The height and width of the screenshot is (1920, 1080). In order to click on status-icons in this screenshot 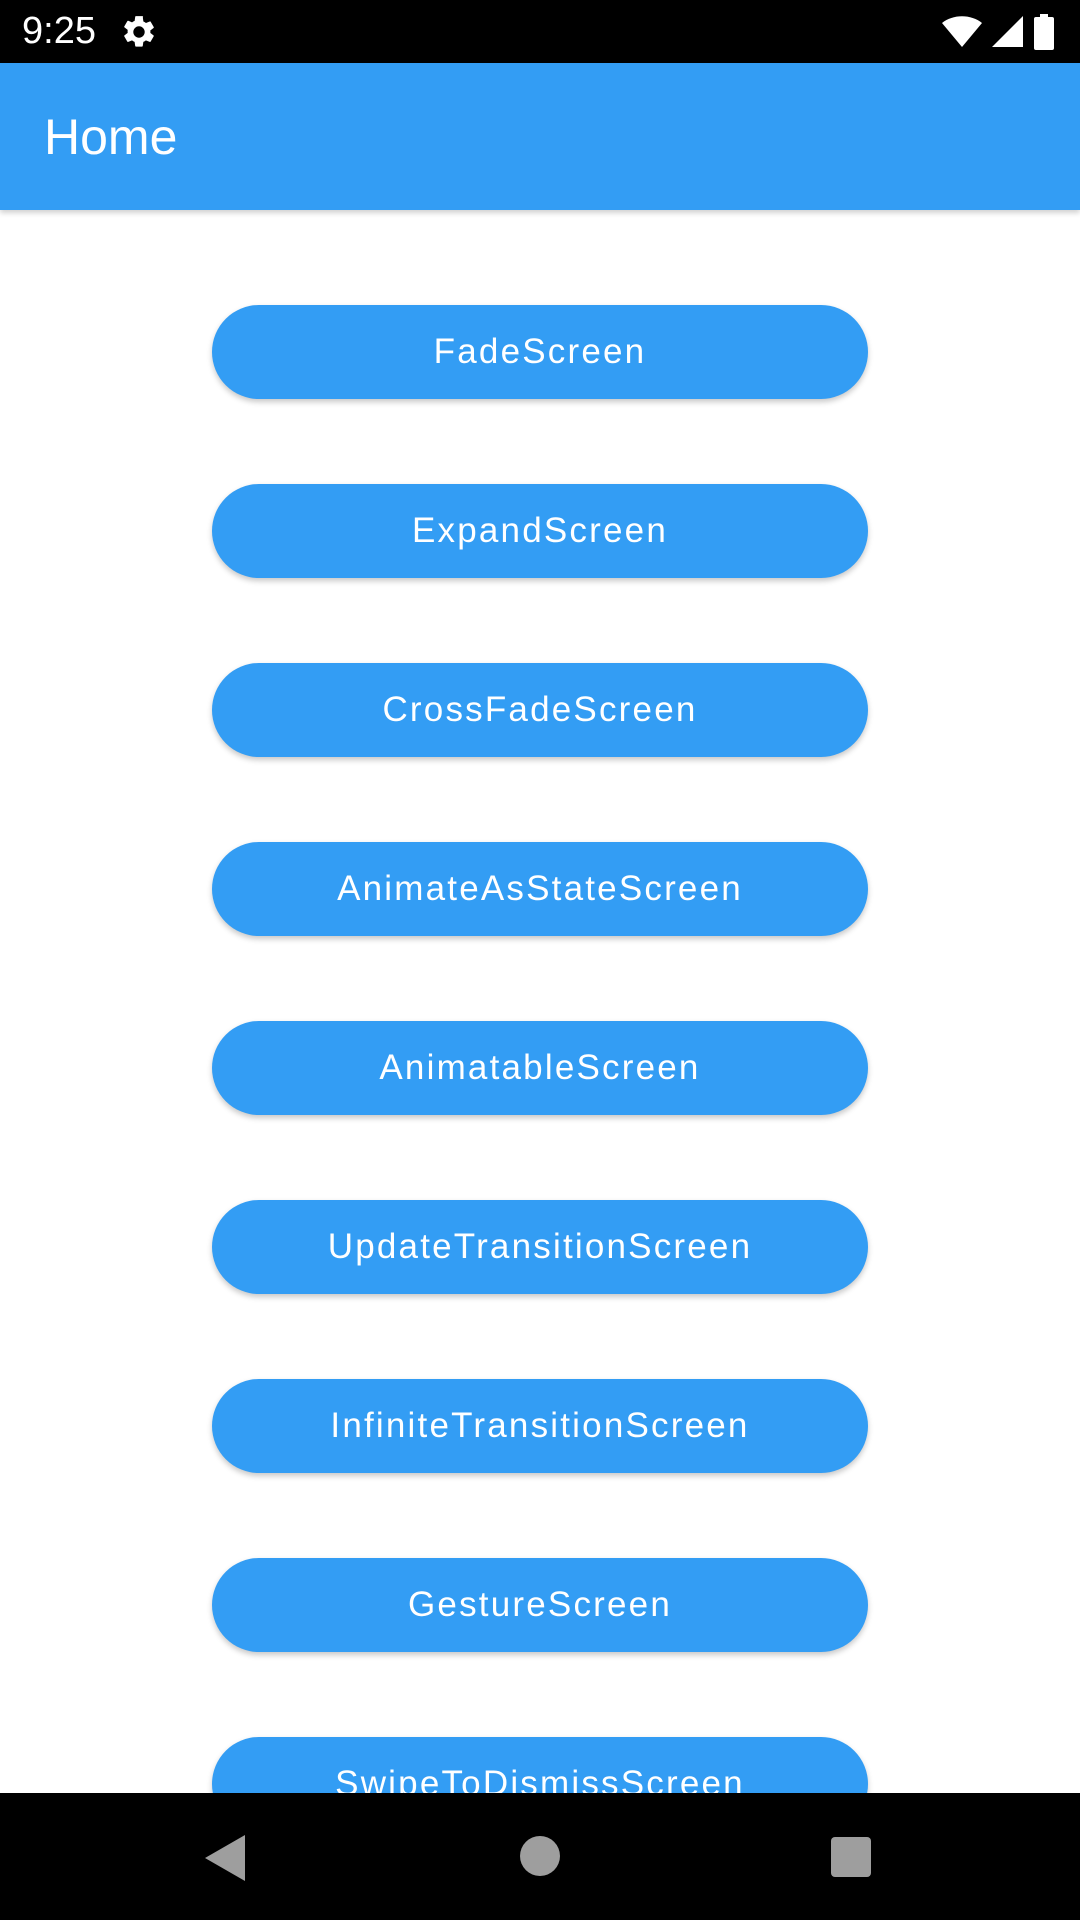, I will do `click(998, 32)`.